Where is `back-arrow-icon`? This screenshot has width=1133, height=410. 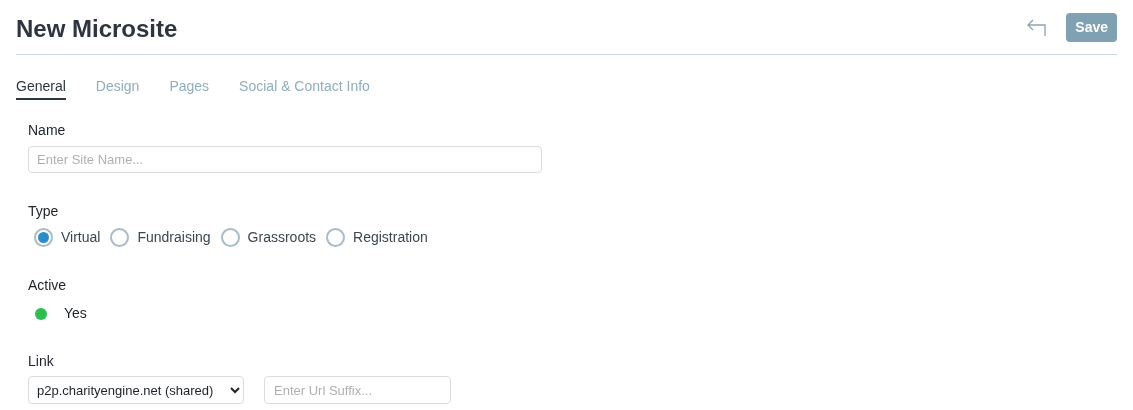
back-arrow-icon is located at coordinates (1037, 27).